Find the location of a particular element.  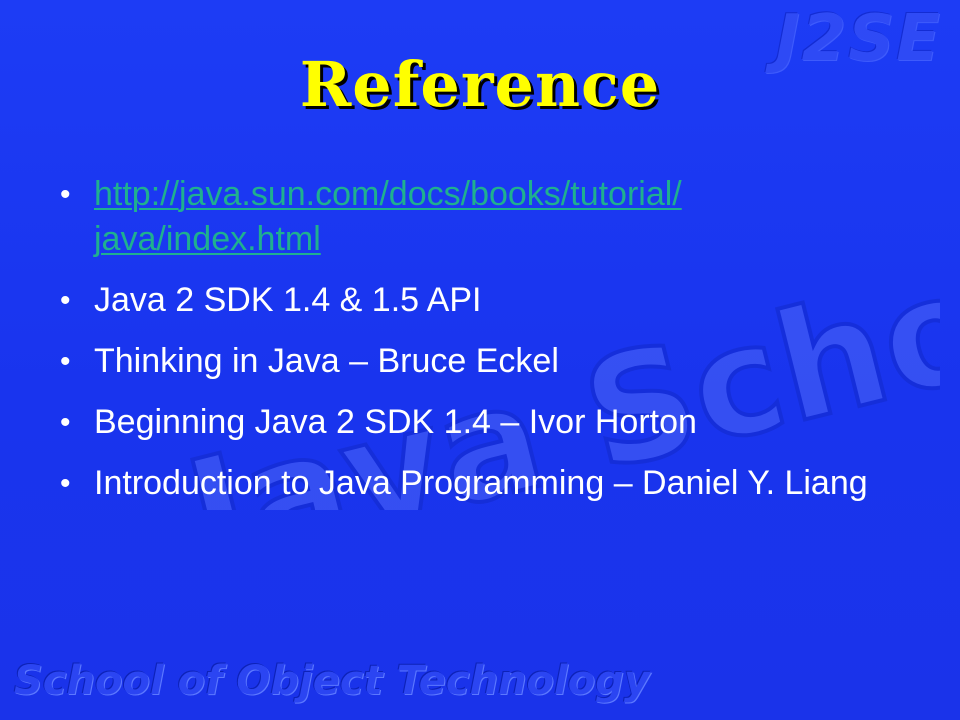

reference-text: Java 2 SDK 1.4 & 1.5 API is located at coordinates (288, 300).